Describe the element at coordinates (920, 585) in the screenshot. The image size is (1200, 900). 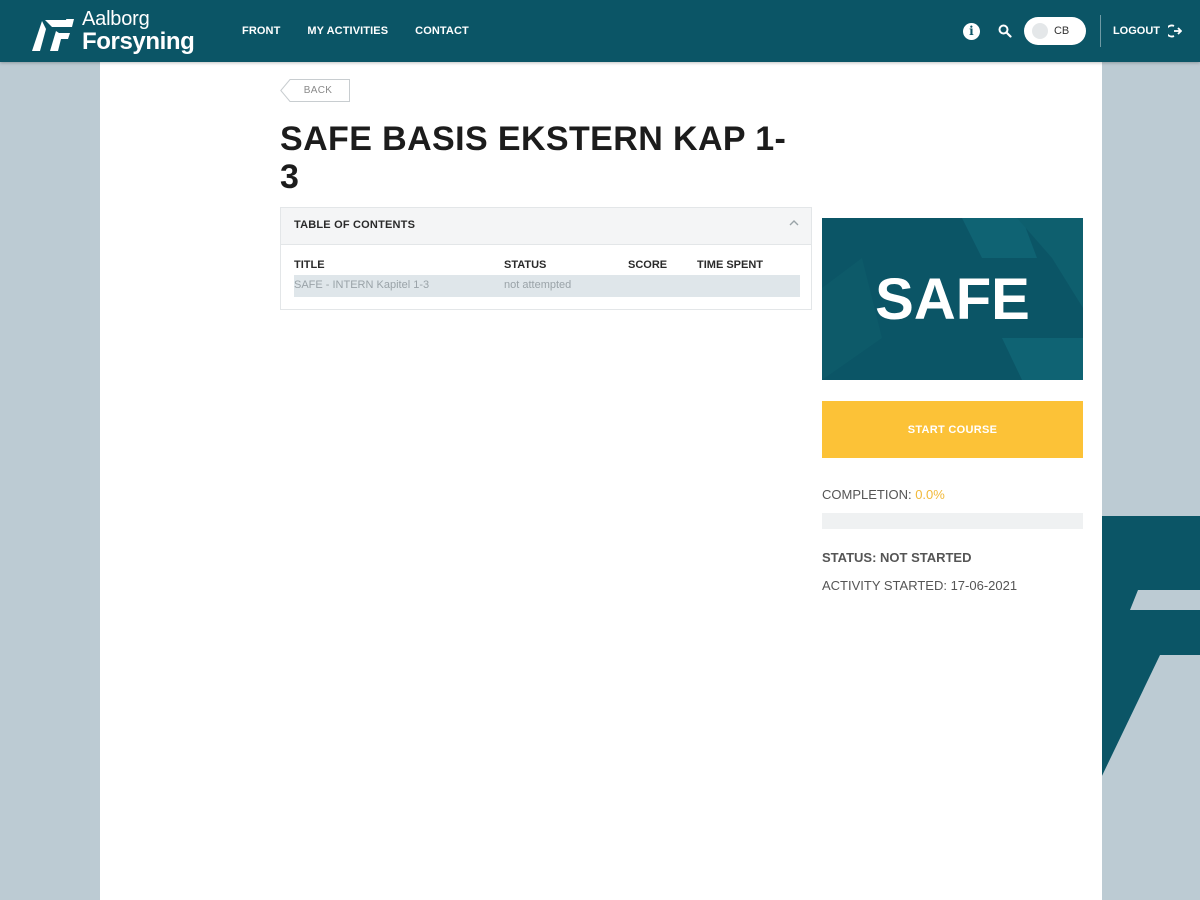
I see `activity-started-text: ACTIVITY STARTED: 17-06-2021` at that location.